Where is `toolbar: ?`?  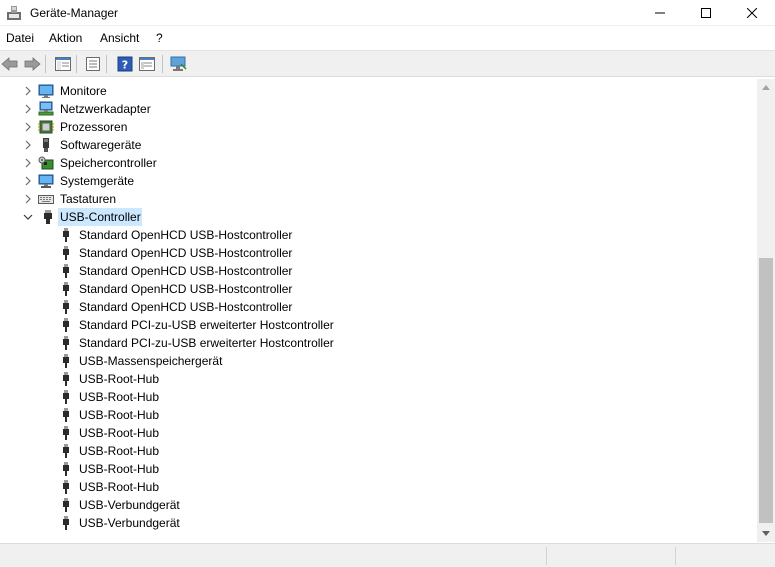
toolbar: ? is located at coordinates (387, 63).